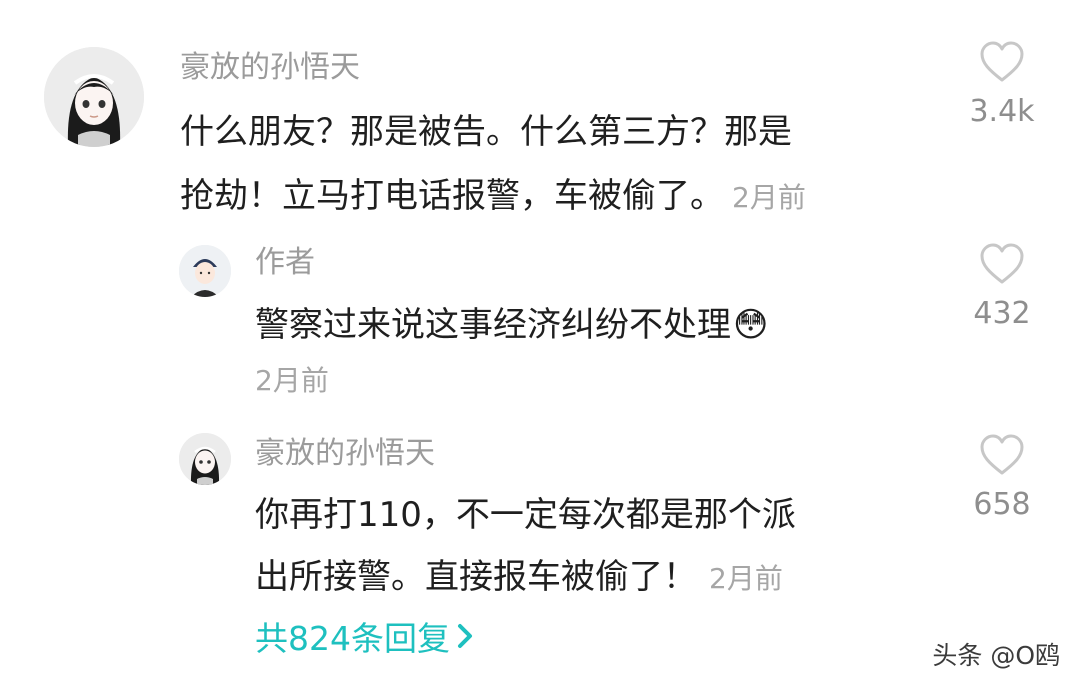 Image resolution: width=1080 pixels, height=685 pixels. I want to click on comment-text-line-1: 什么朋友？那是被告。什么第三方？那是, so click(486, 132).